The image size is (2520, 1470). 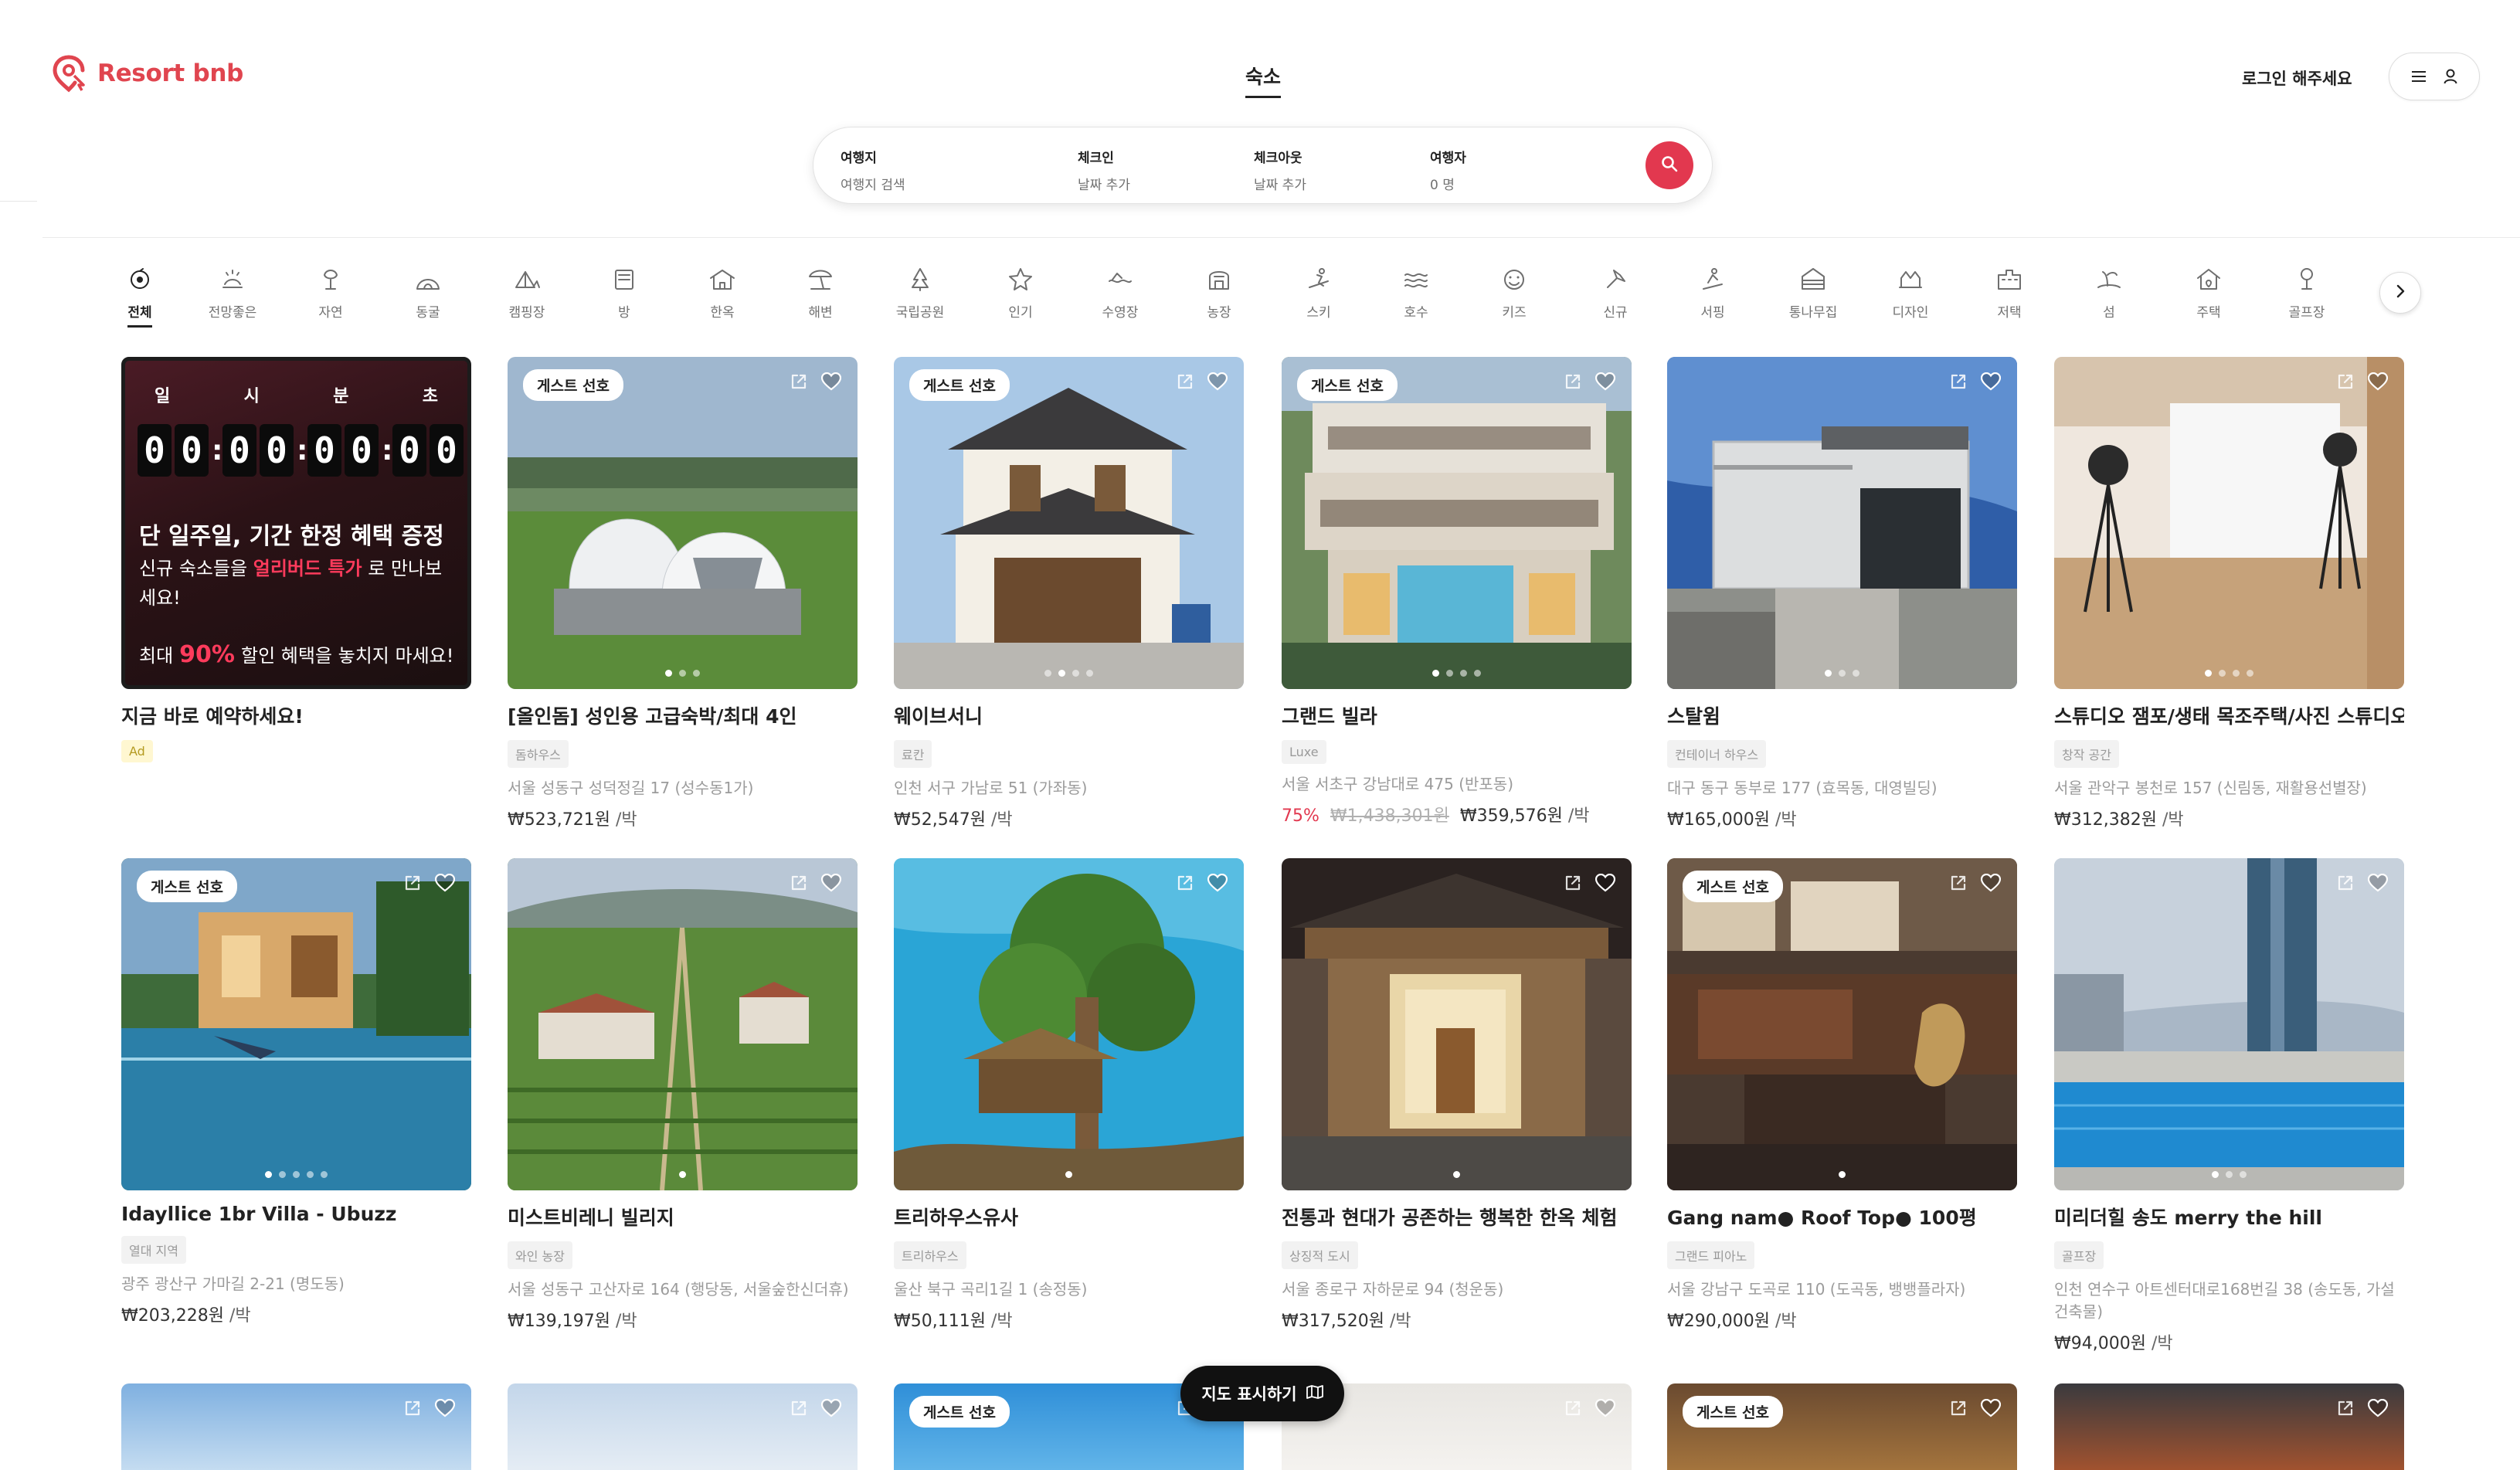 I want to click on category-house: 주택, so click(x=2208, y=292).